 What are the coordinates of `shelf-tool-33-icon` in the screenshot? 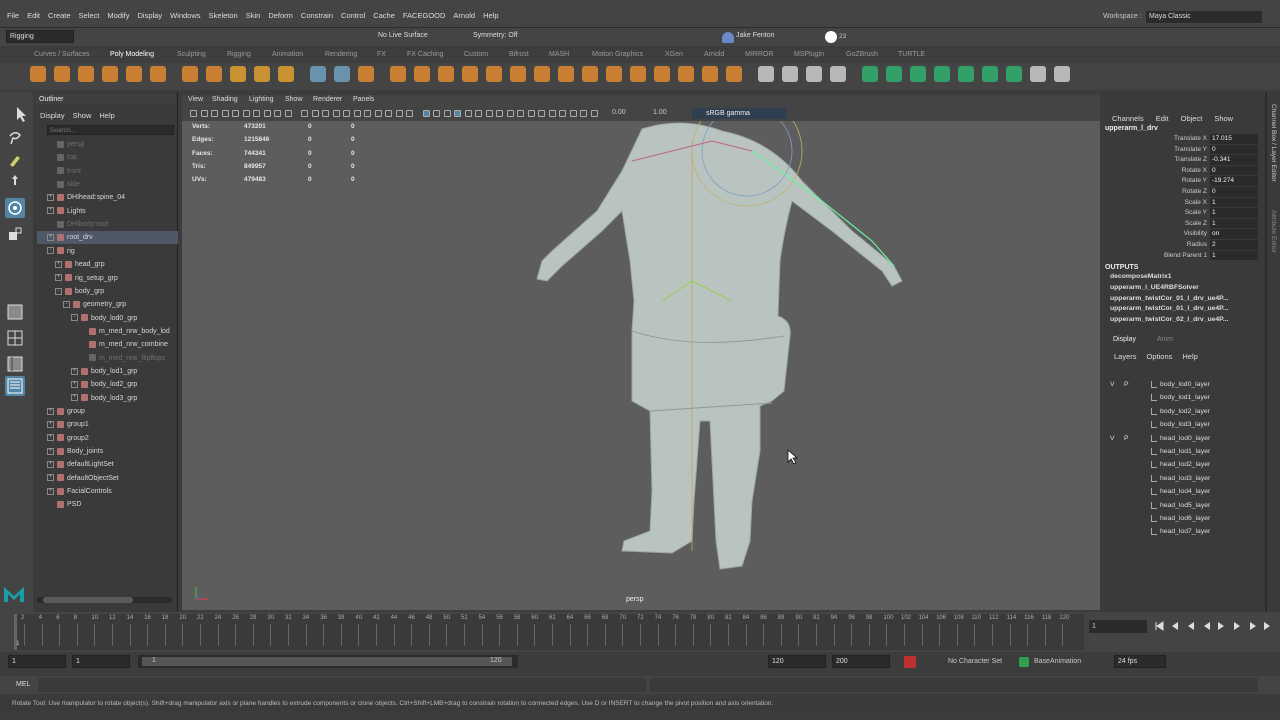 It's located at (838, 74).